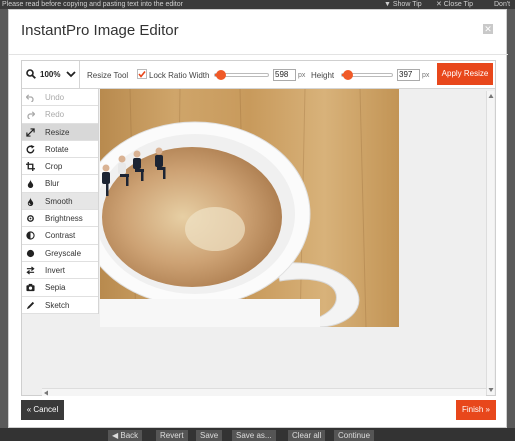  I want to click on magnifier-icon, so click(31, 74).